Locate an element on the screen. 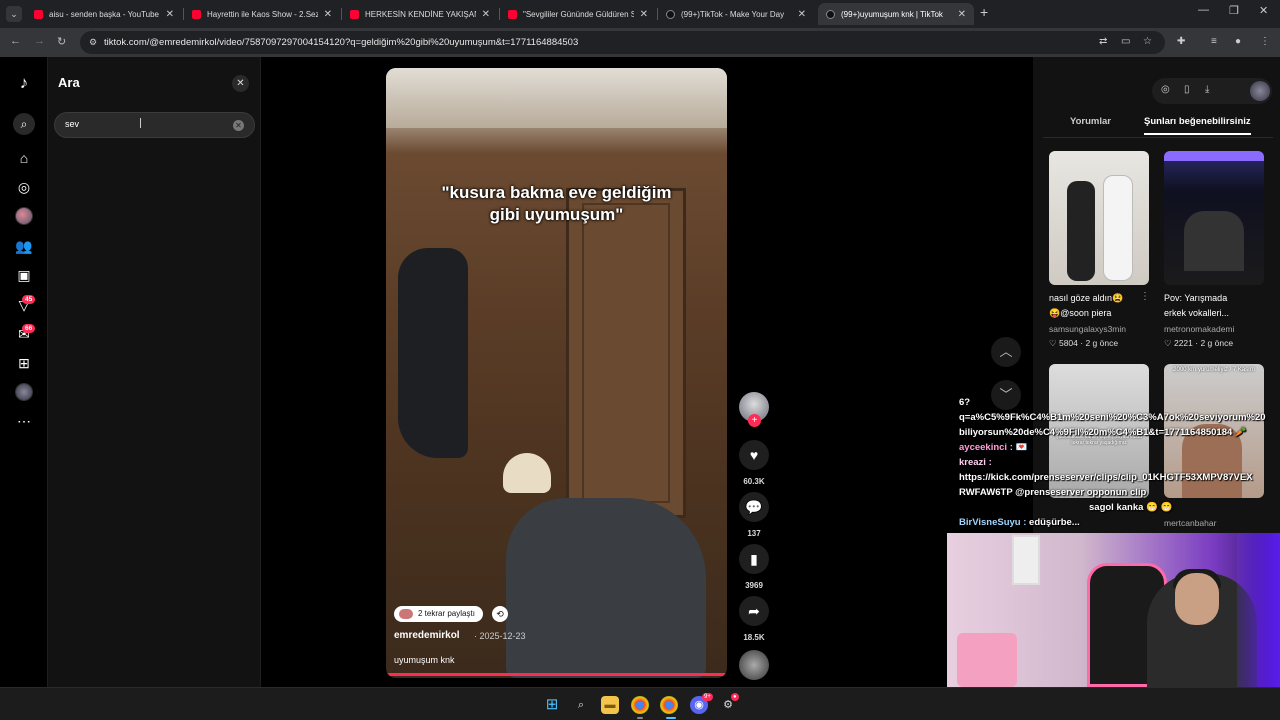 The width and height of the screenshot is (1280, 720). like-heart-icon: ♥ is located at coordinates (754, 455).